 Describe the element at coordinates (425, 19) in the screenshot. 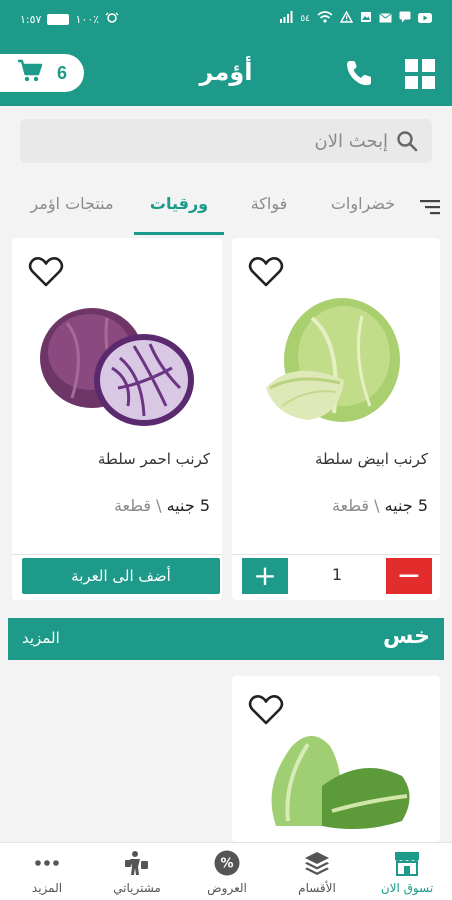

I see `youtube-icon` at that location.